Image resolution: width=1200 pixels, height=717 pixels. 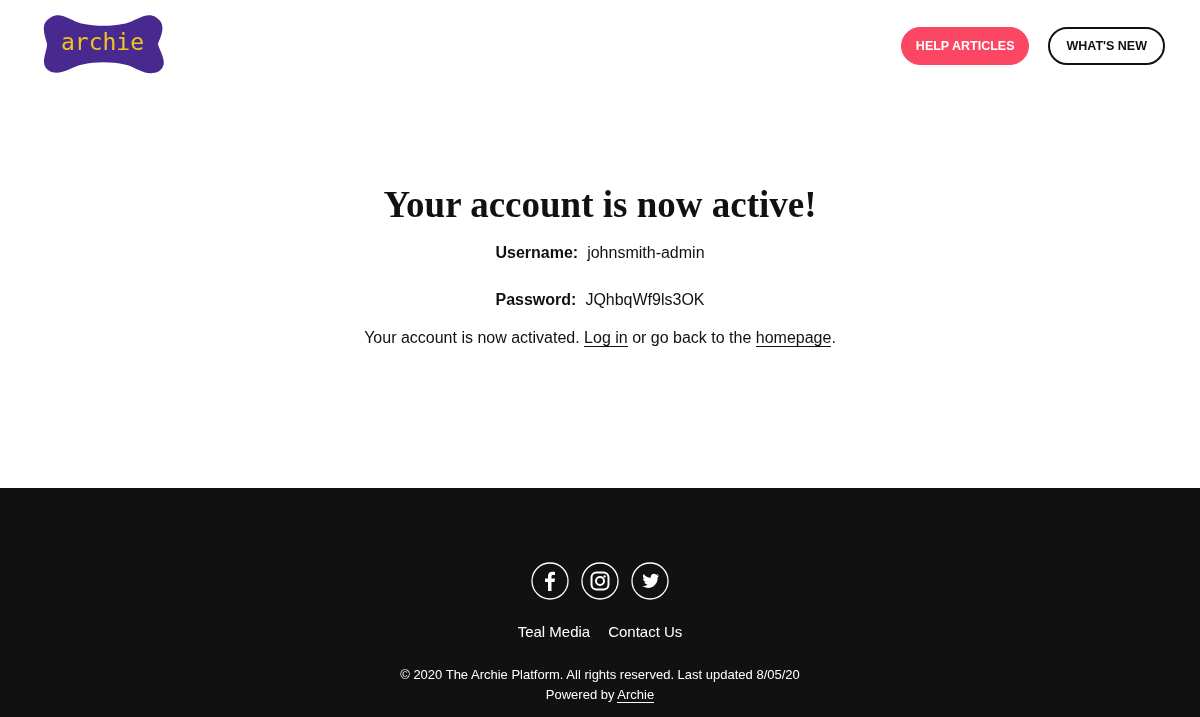 What do you see at coordinates (650, 581) in the screenshot?
I see `bird-icon` at bounding box center [650, 581].